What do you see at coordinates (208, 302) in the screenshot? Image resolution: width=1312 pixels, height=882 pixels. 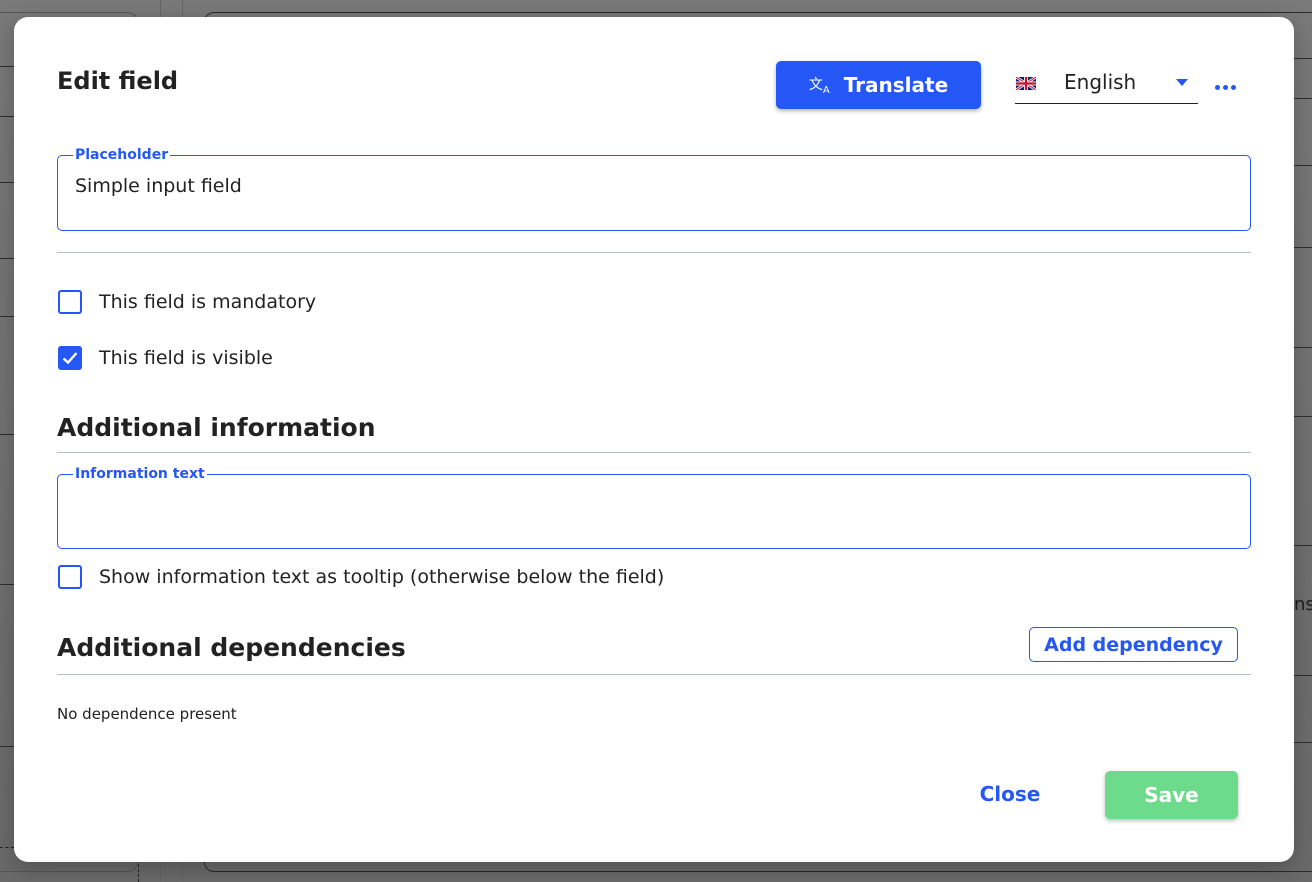 I see `mandatory-checkbox-label: This field is mandatory` at bounding box center [208, 302].